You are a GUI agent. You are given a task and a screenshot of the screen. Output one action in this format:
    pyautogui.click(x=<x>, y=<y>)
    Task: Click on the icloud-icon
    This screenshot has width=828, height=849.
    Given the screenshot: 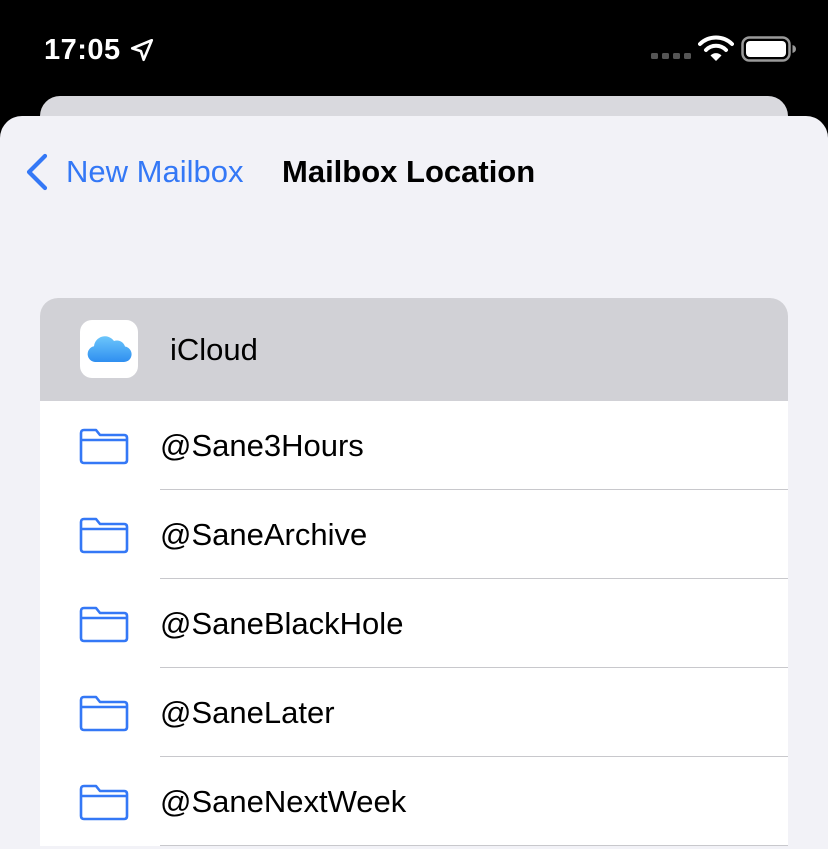 What is the action you would take?
    pyautogui.click(x=109, y=349)
    